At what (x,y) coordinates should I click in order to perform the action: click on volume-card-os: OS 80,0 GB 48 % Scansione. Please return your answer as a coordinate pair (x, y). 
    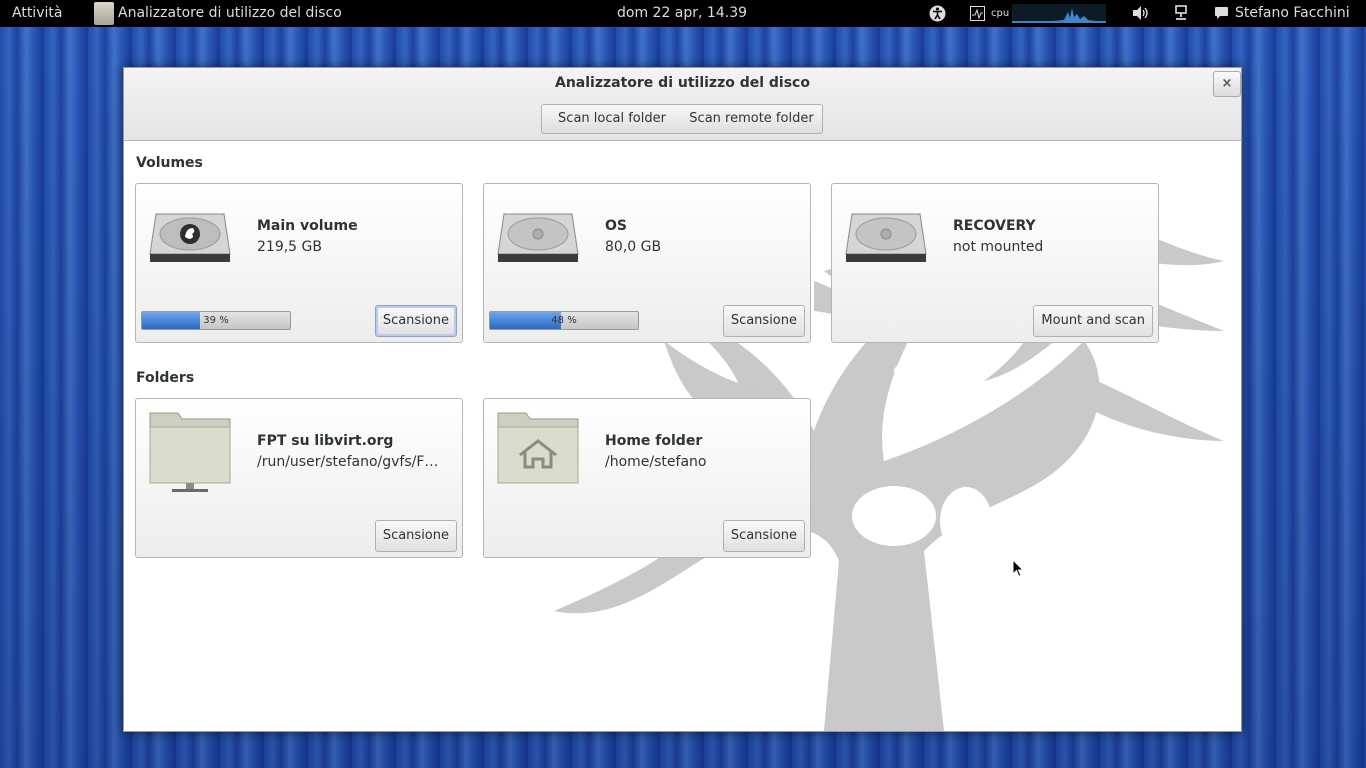
    Looking at the image, I should click on (647, 263).